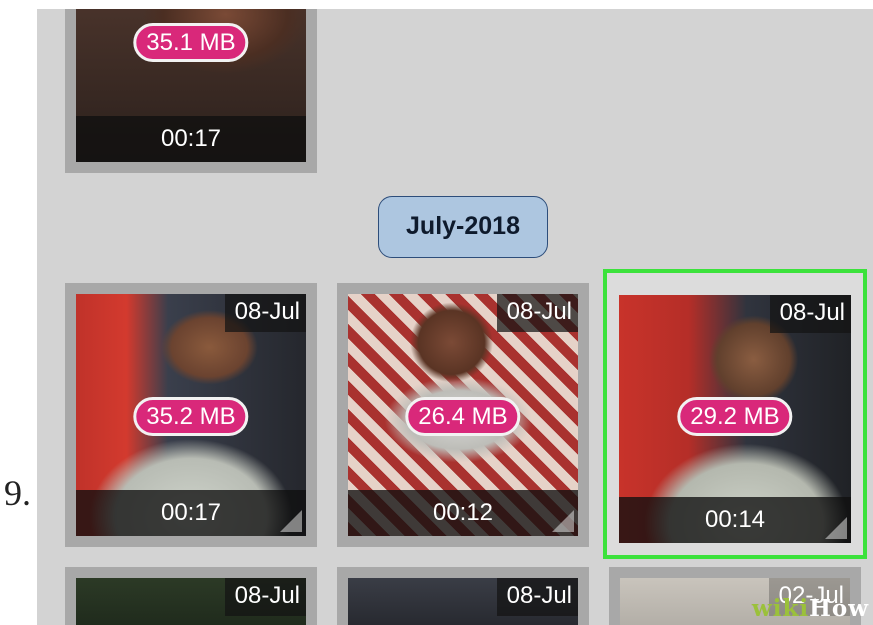 The width and height of the screenshot is (873, 625). I want to click on watermark-how-text: How, so click(839, 608).